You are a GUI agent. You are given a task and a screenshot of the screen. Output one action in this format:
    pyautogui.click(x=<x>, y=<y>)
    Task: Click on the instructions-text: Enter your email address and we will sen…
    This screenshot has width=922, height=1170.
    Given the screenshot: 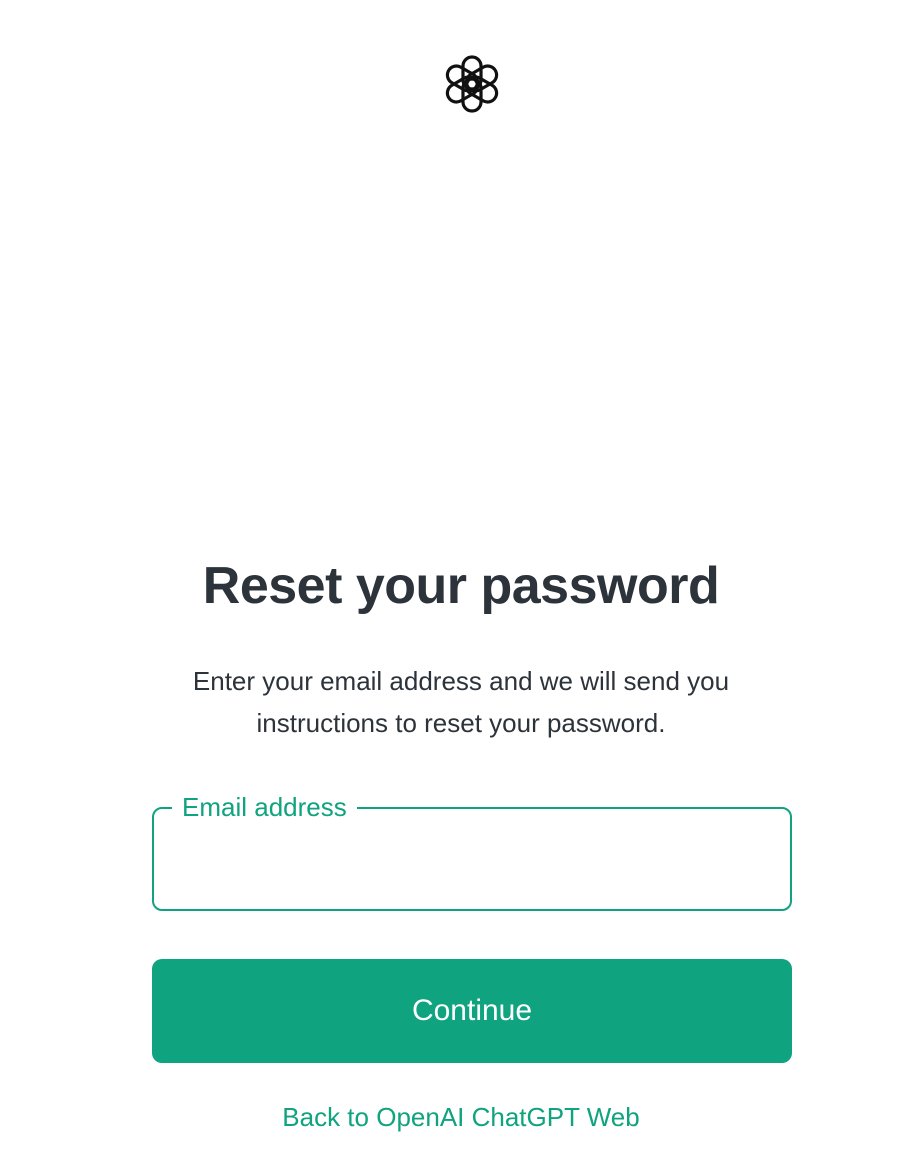 What is the action you would take?
    pyautogui.click(x=461, y=702)
    